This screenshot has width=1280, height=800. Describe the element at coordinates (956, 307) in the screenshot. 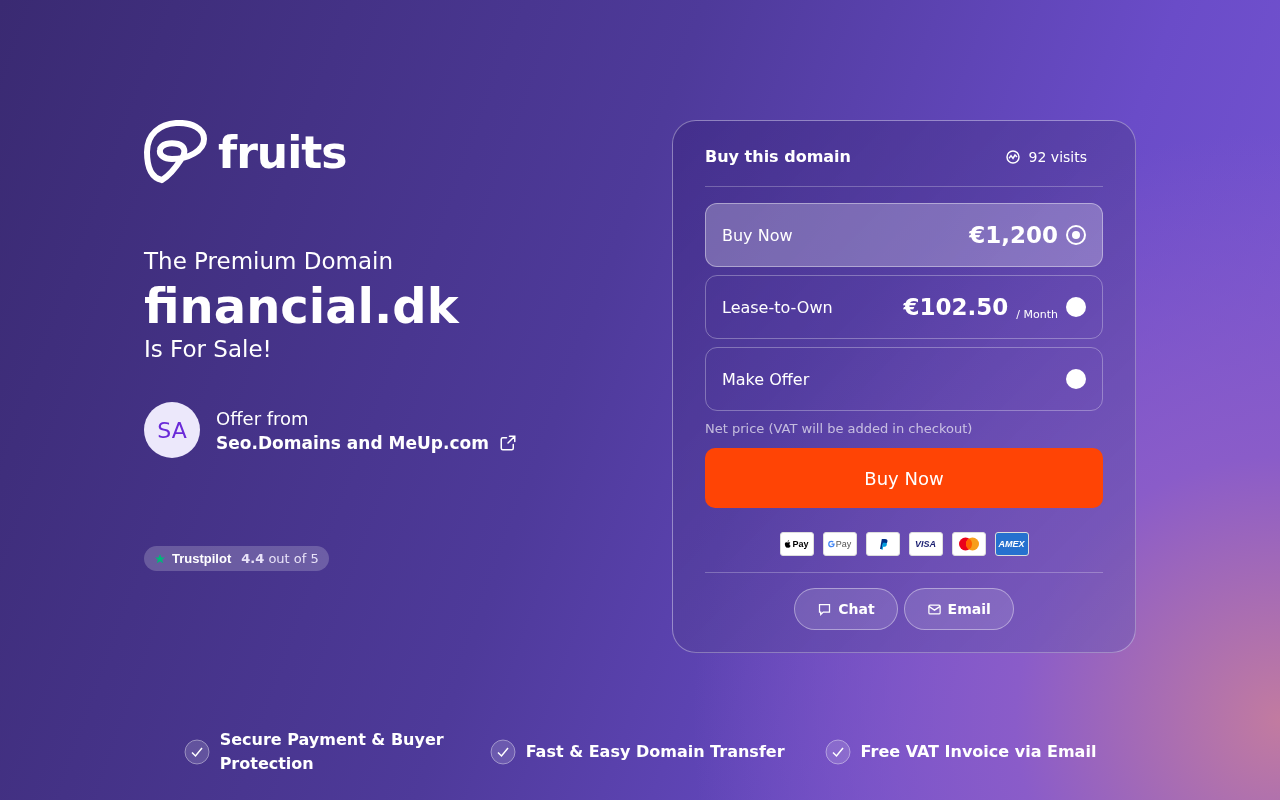

I see `option-price: €102.50` at that location.